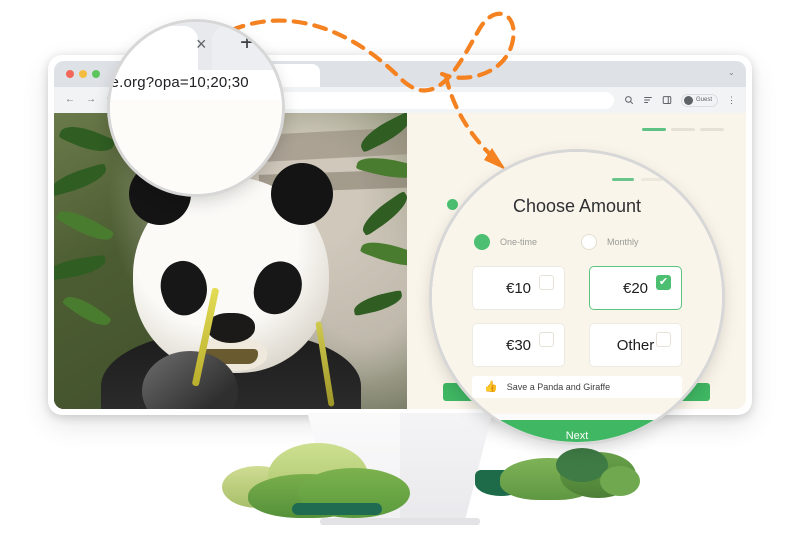  Describe the element at coordinates (183, 288) in the screenshot. I see `panda-eye-patch-left` at that location.